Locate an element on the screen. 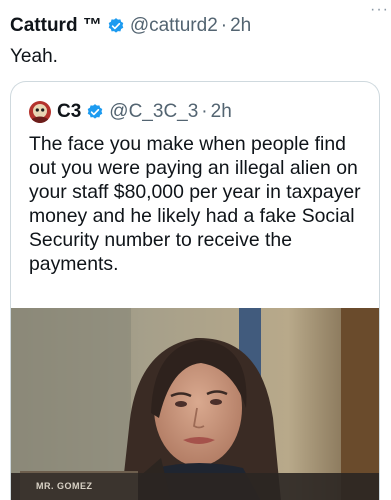 This screenshot has height=500, width=391. tweet-header: Catturd ™ @catturd2 · 2h is located at coordinates (194, 26).